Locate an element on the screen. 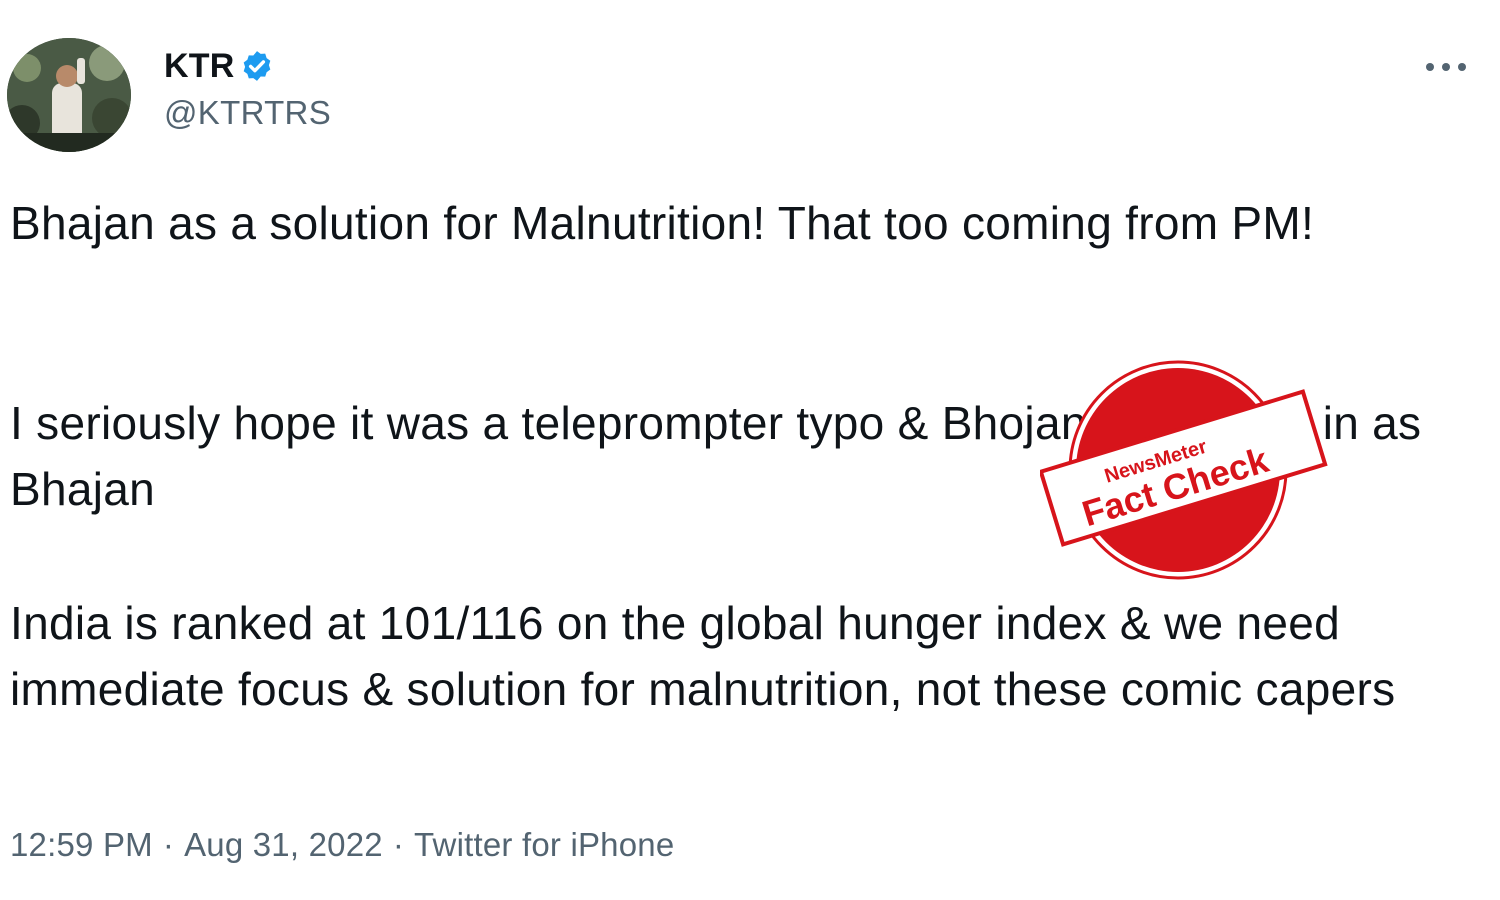 The width and height of the screenshot is (1500, 900). name-row: KTR is located at coordinates (247, 66).